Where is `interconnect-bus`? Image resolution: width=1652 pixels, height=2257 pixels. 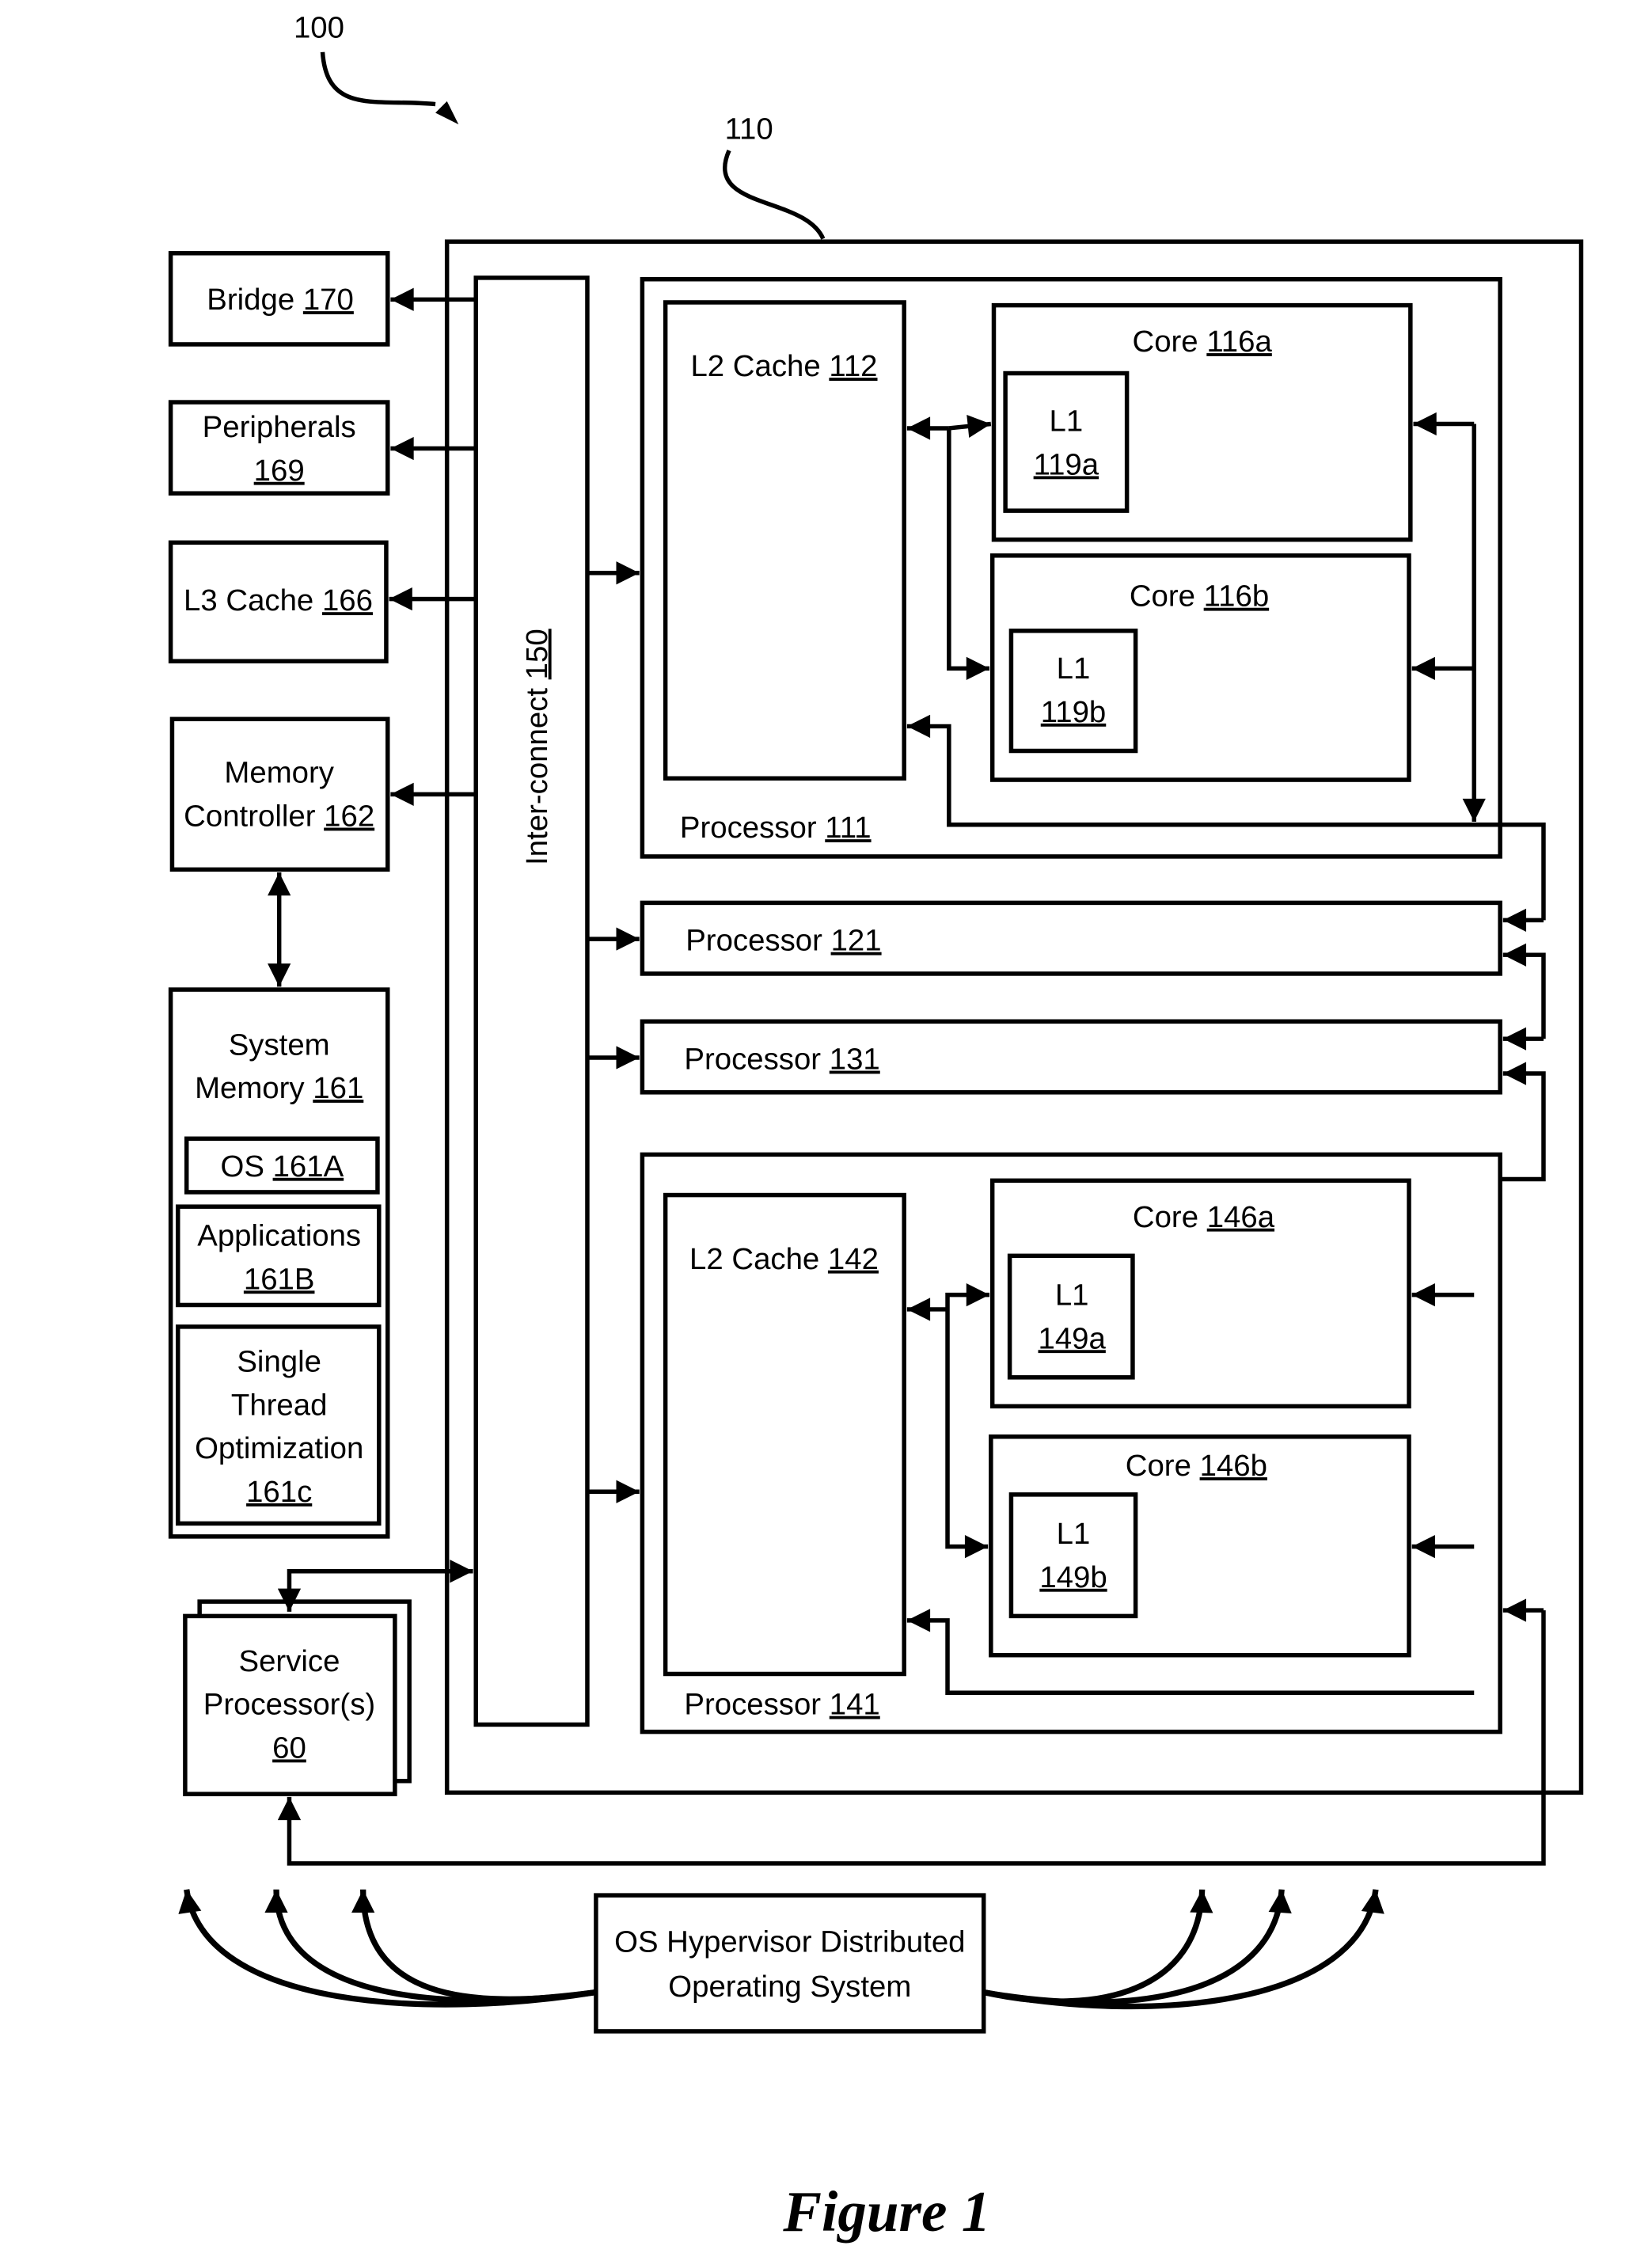
interconnect-bus is located at coordinates (531, 1001).